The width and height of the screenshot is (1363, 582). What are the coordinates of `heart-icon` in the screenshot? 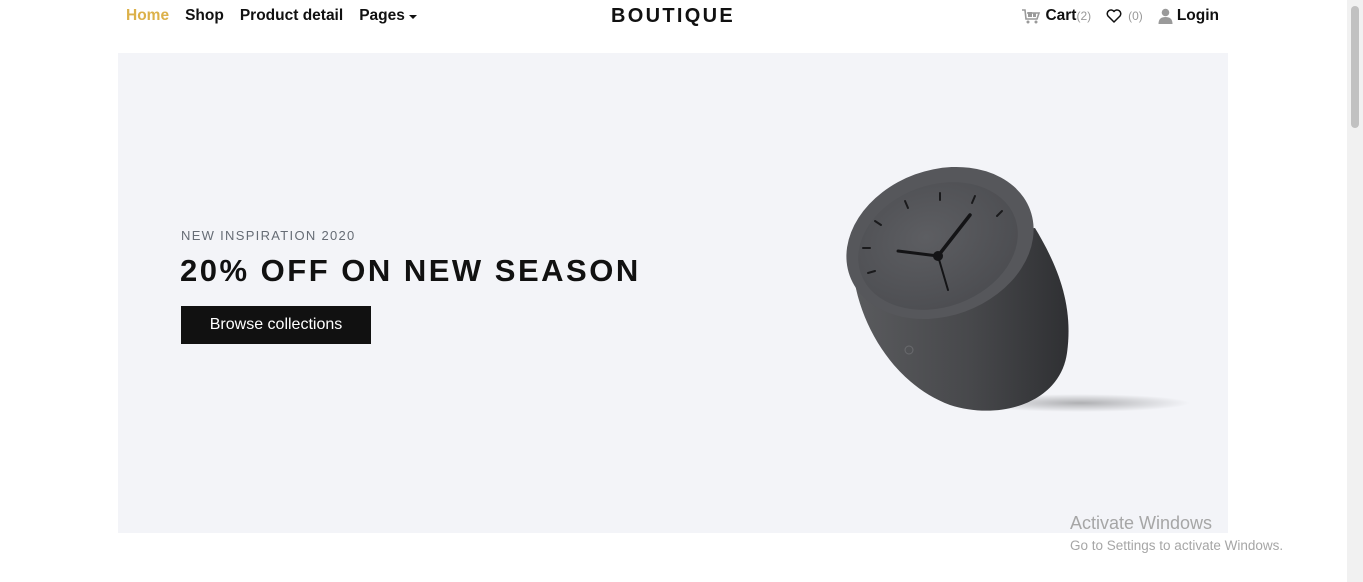 It's located at (1114, 16).